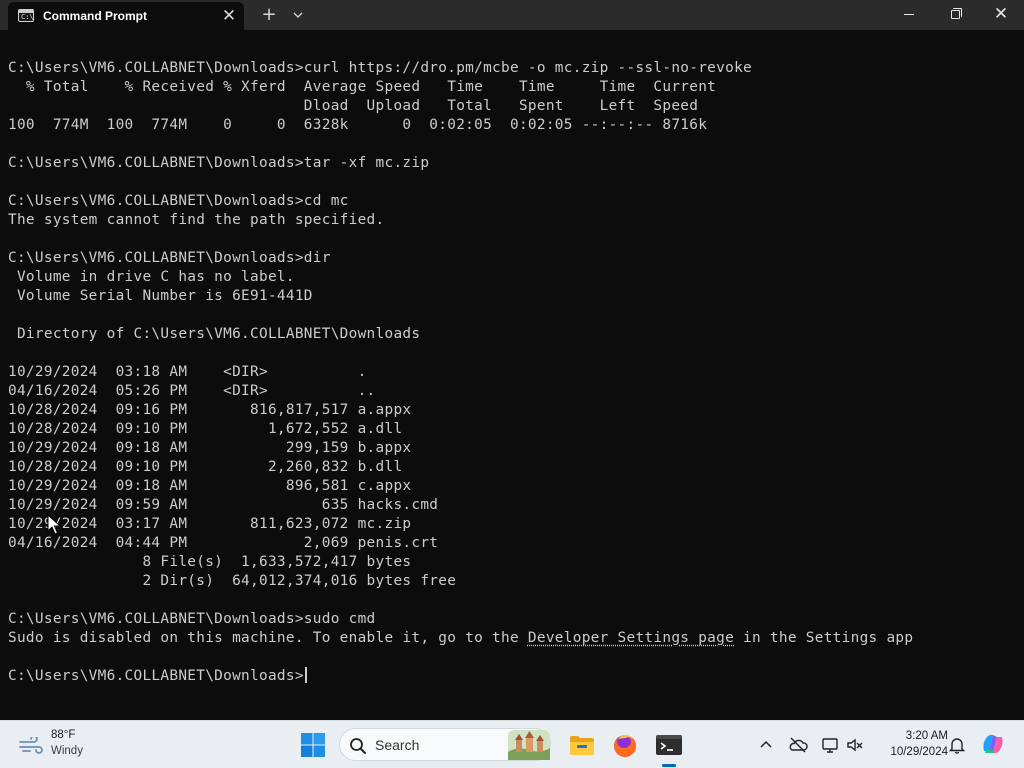 Image resolution: width=1024 pixels, height=768 pixels. Describe the element at coordinates (232, 581) in the screenshot. I see `terminal-line: 2 Dir(s) 64,012,374,016 bytes free` at that location.